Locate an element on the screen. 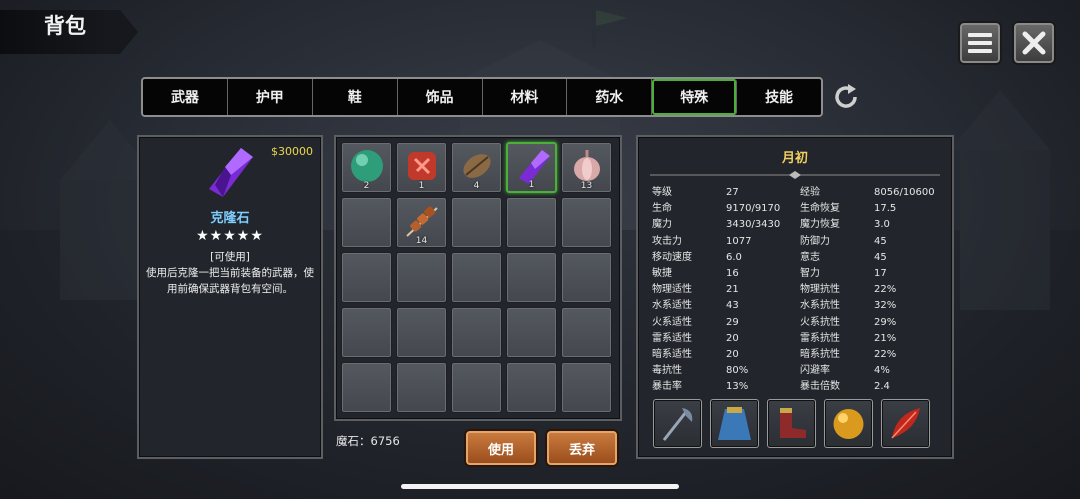 The image size is (1080, 499). stat-label: 闪避率 is located at coordinates (815, 371).